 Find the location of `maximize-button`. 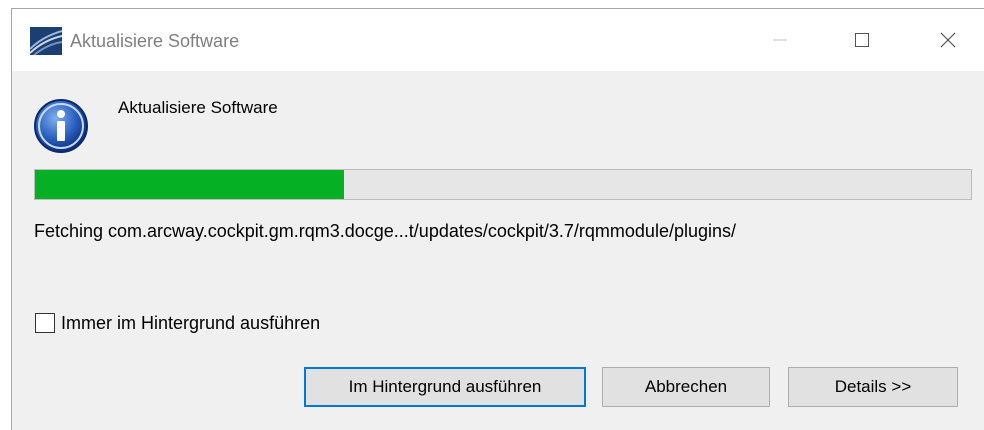

maximize-button is located at coordinates (862, 40).